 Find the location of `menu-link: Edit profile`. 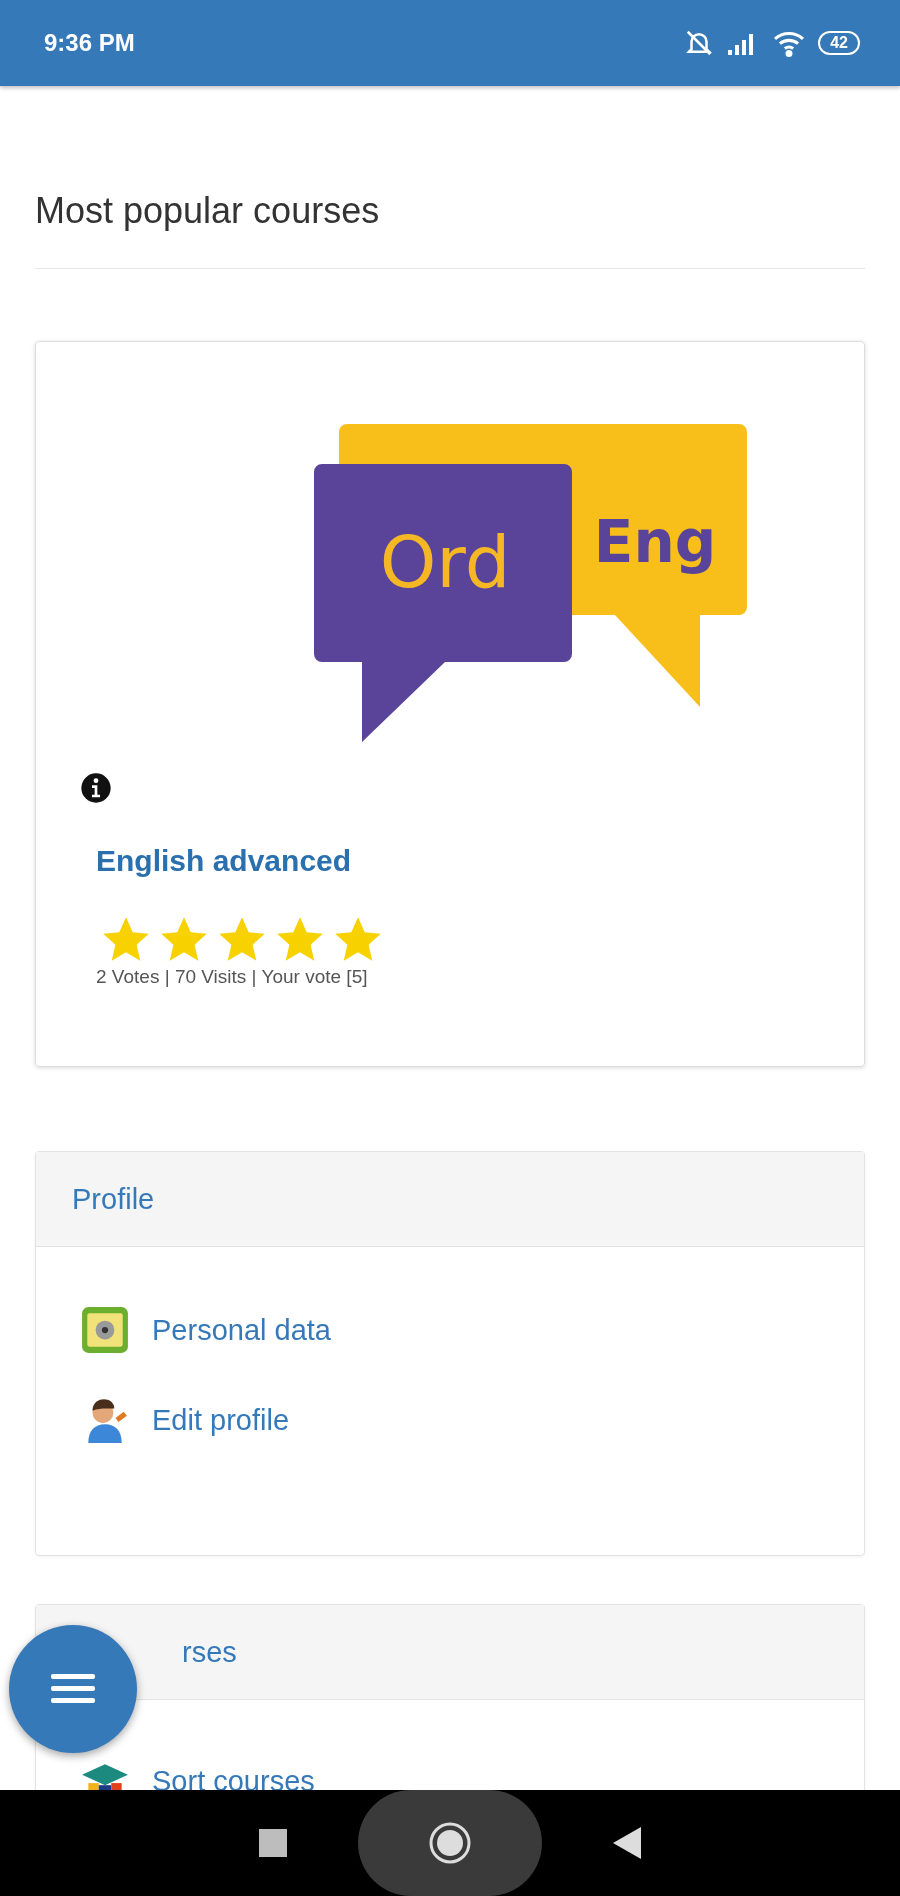

menu-link: Edit profile is located at coordinates (220, 1420).